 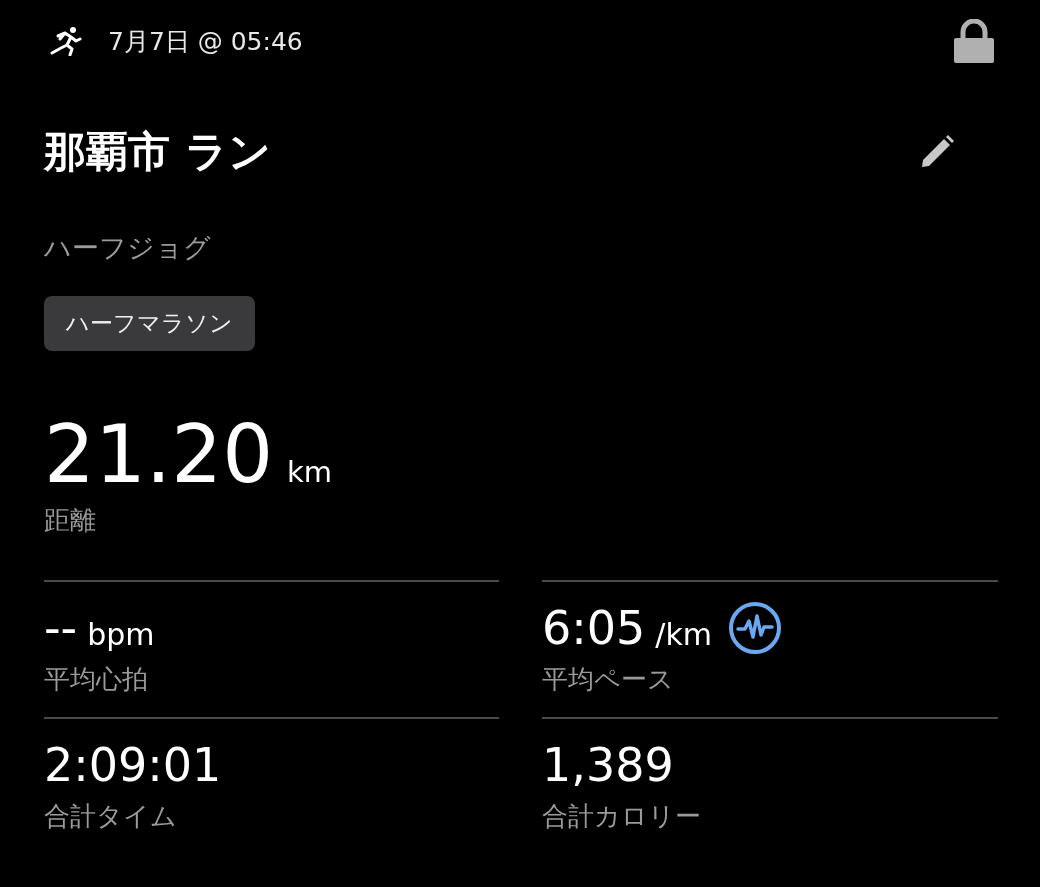 I want to click on runner-icon, so click(x=65, y=41).